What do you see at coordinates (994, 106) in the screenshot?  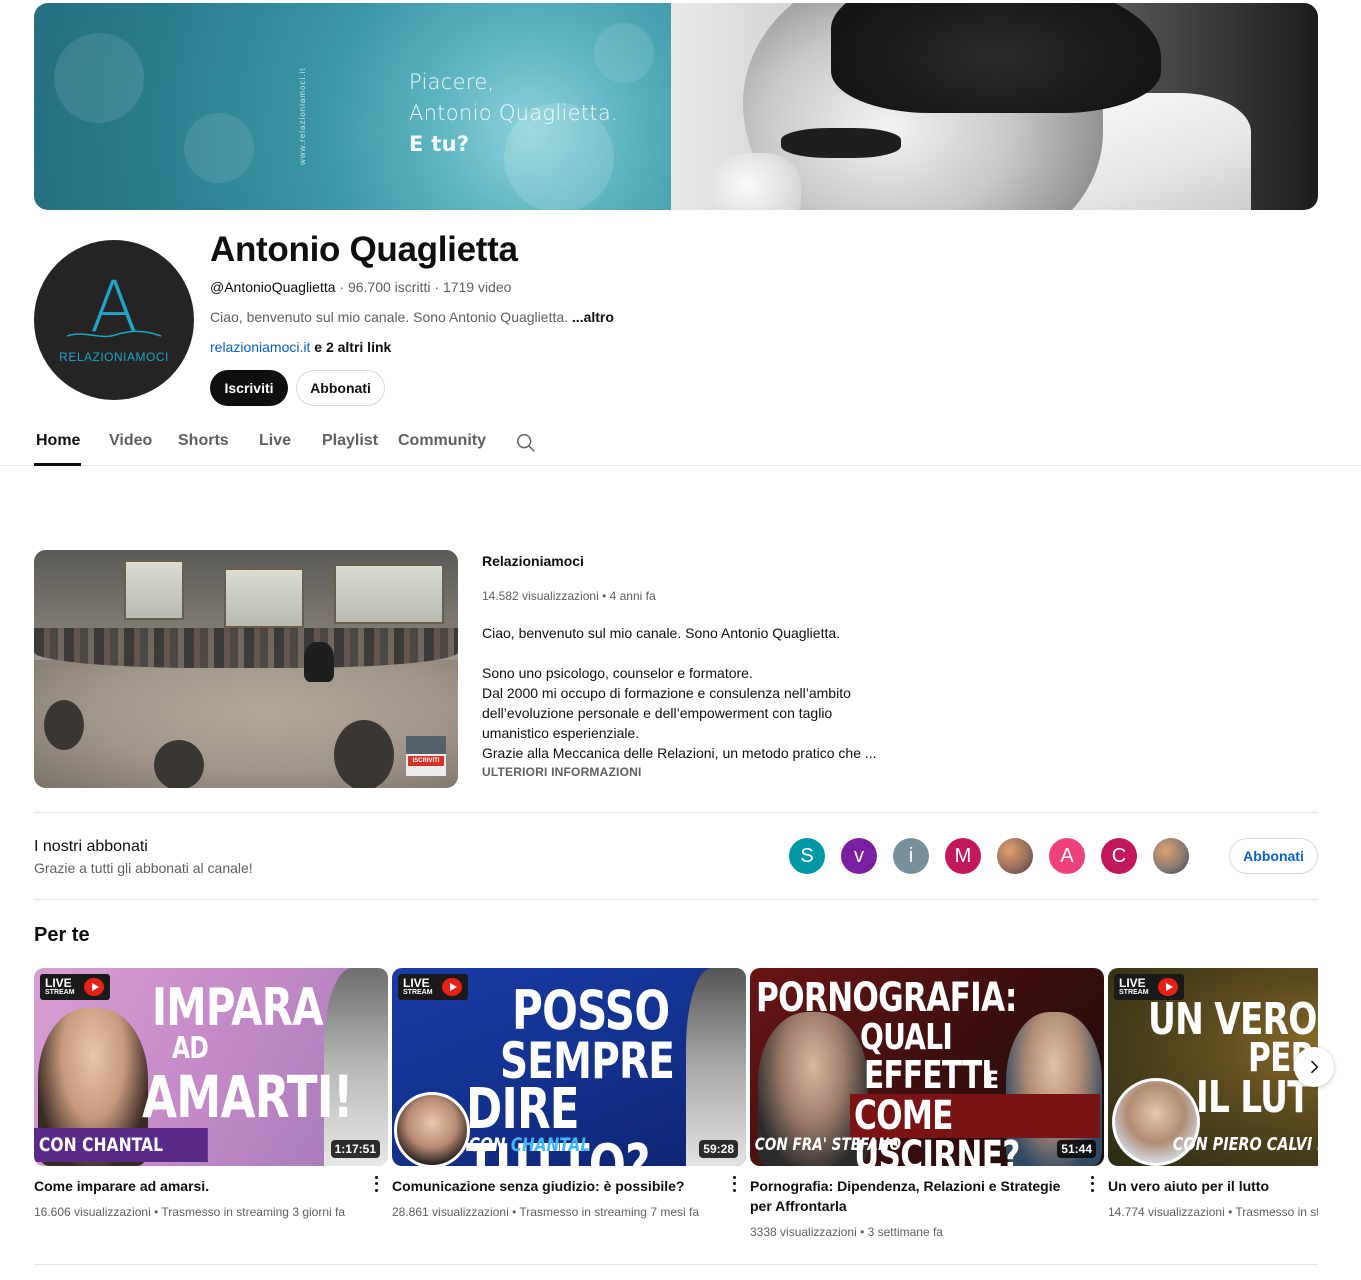 I see `banner-photo` at bounding box center [994, 106].